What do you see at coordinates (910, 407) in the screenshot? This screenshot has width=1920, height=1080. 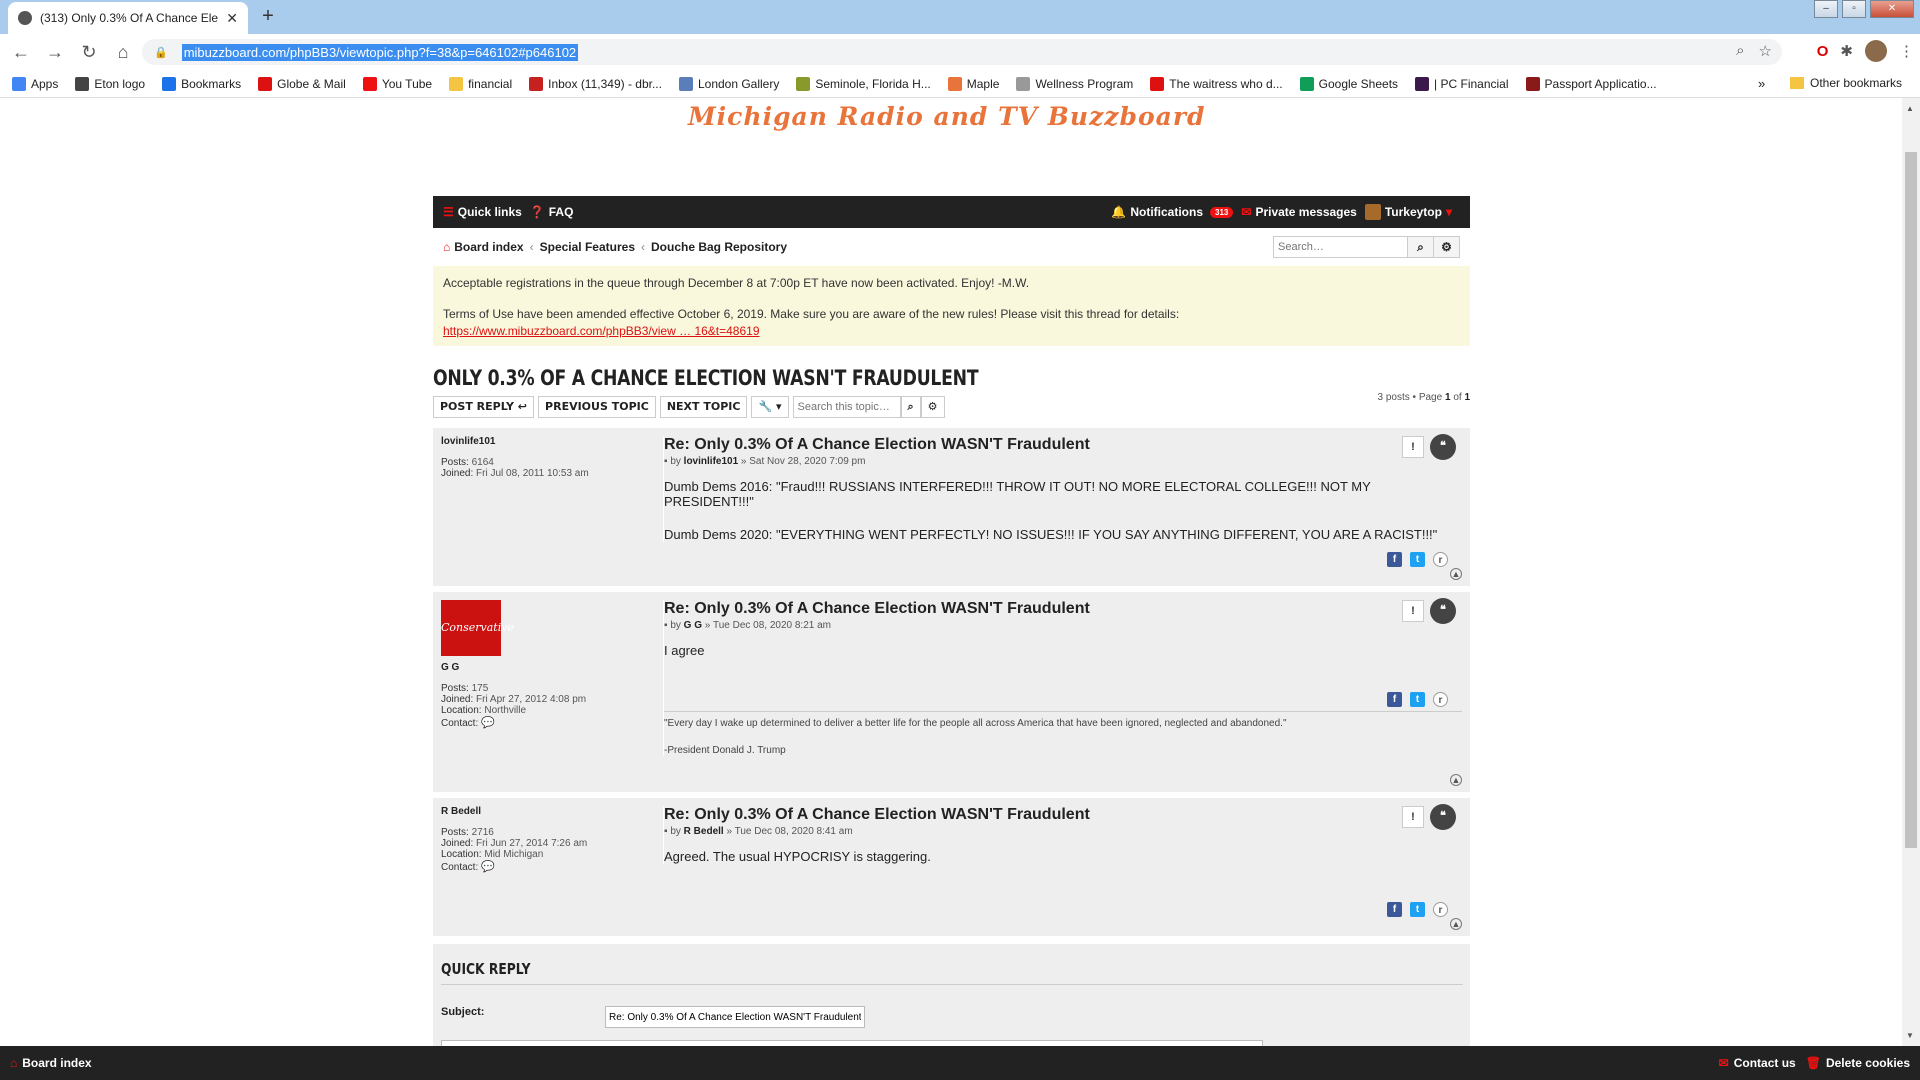 I see `search-topic-icon: ⌕` at bounding box center [910, 407].